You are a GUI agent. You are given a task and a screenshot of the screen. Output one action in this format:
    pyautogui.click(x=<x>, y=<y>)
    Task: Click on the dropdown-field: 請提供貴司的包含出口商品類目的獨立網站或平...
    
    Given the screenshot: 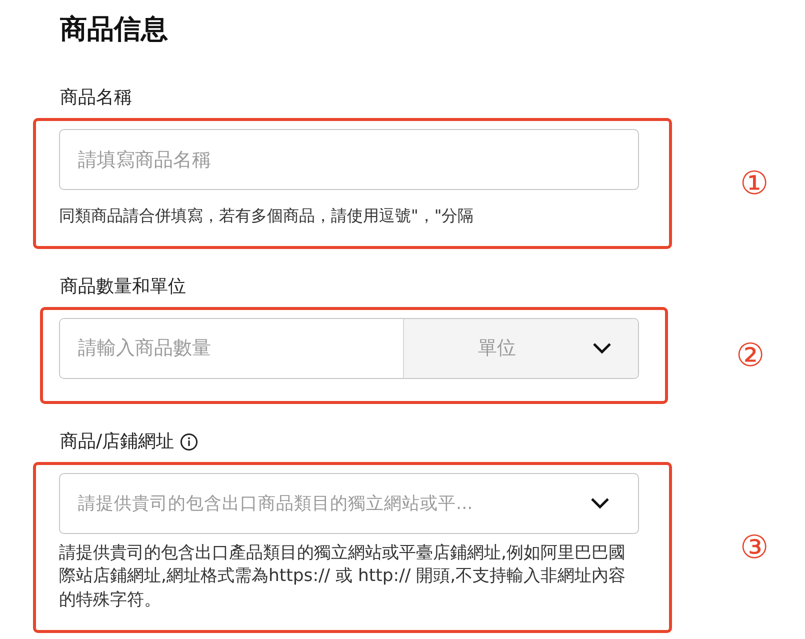 What is the action you would take?
    pyautogui.click(x=349, y=503)
    